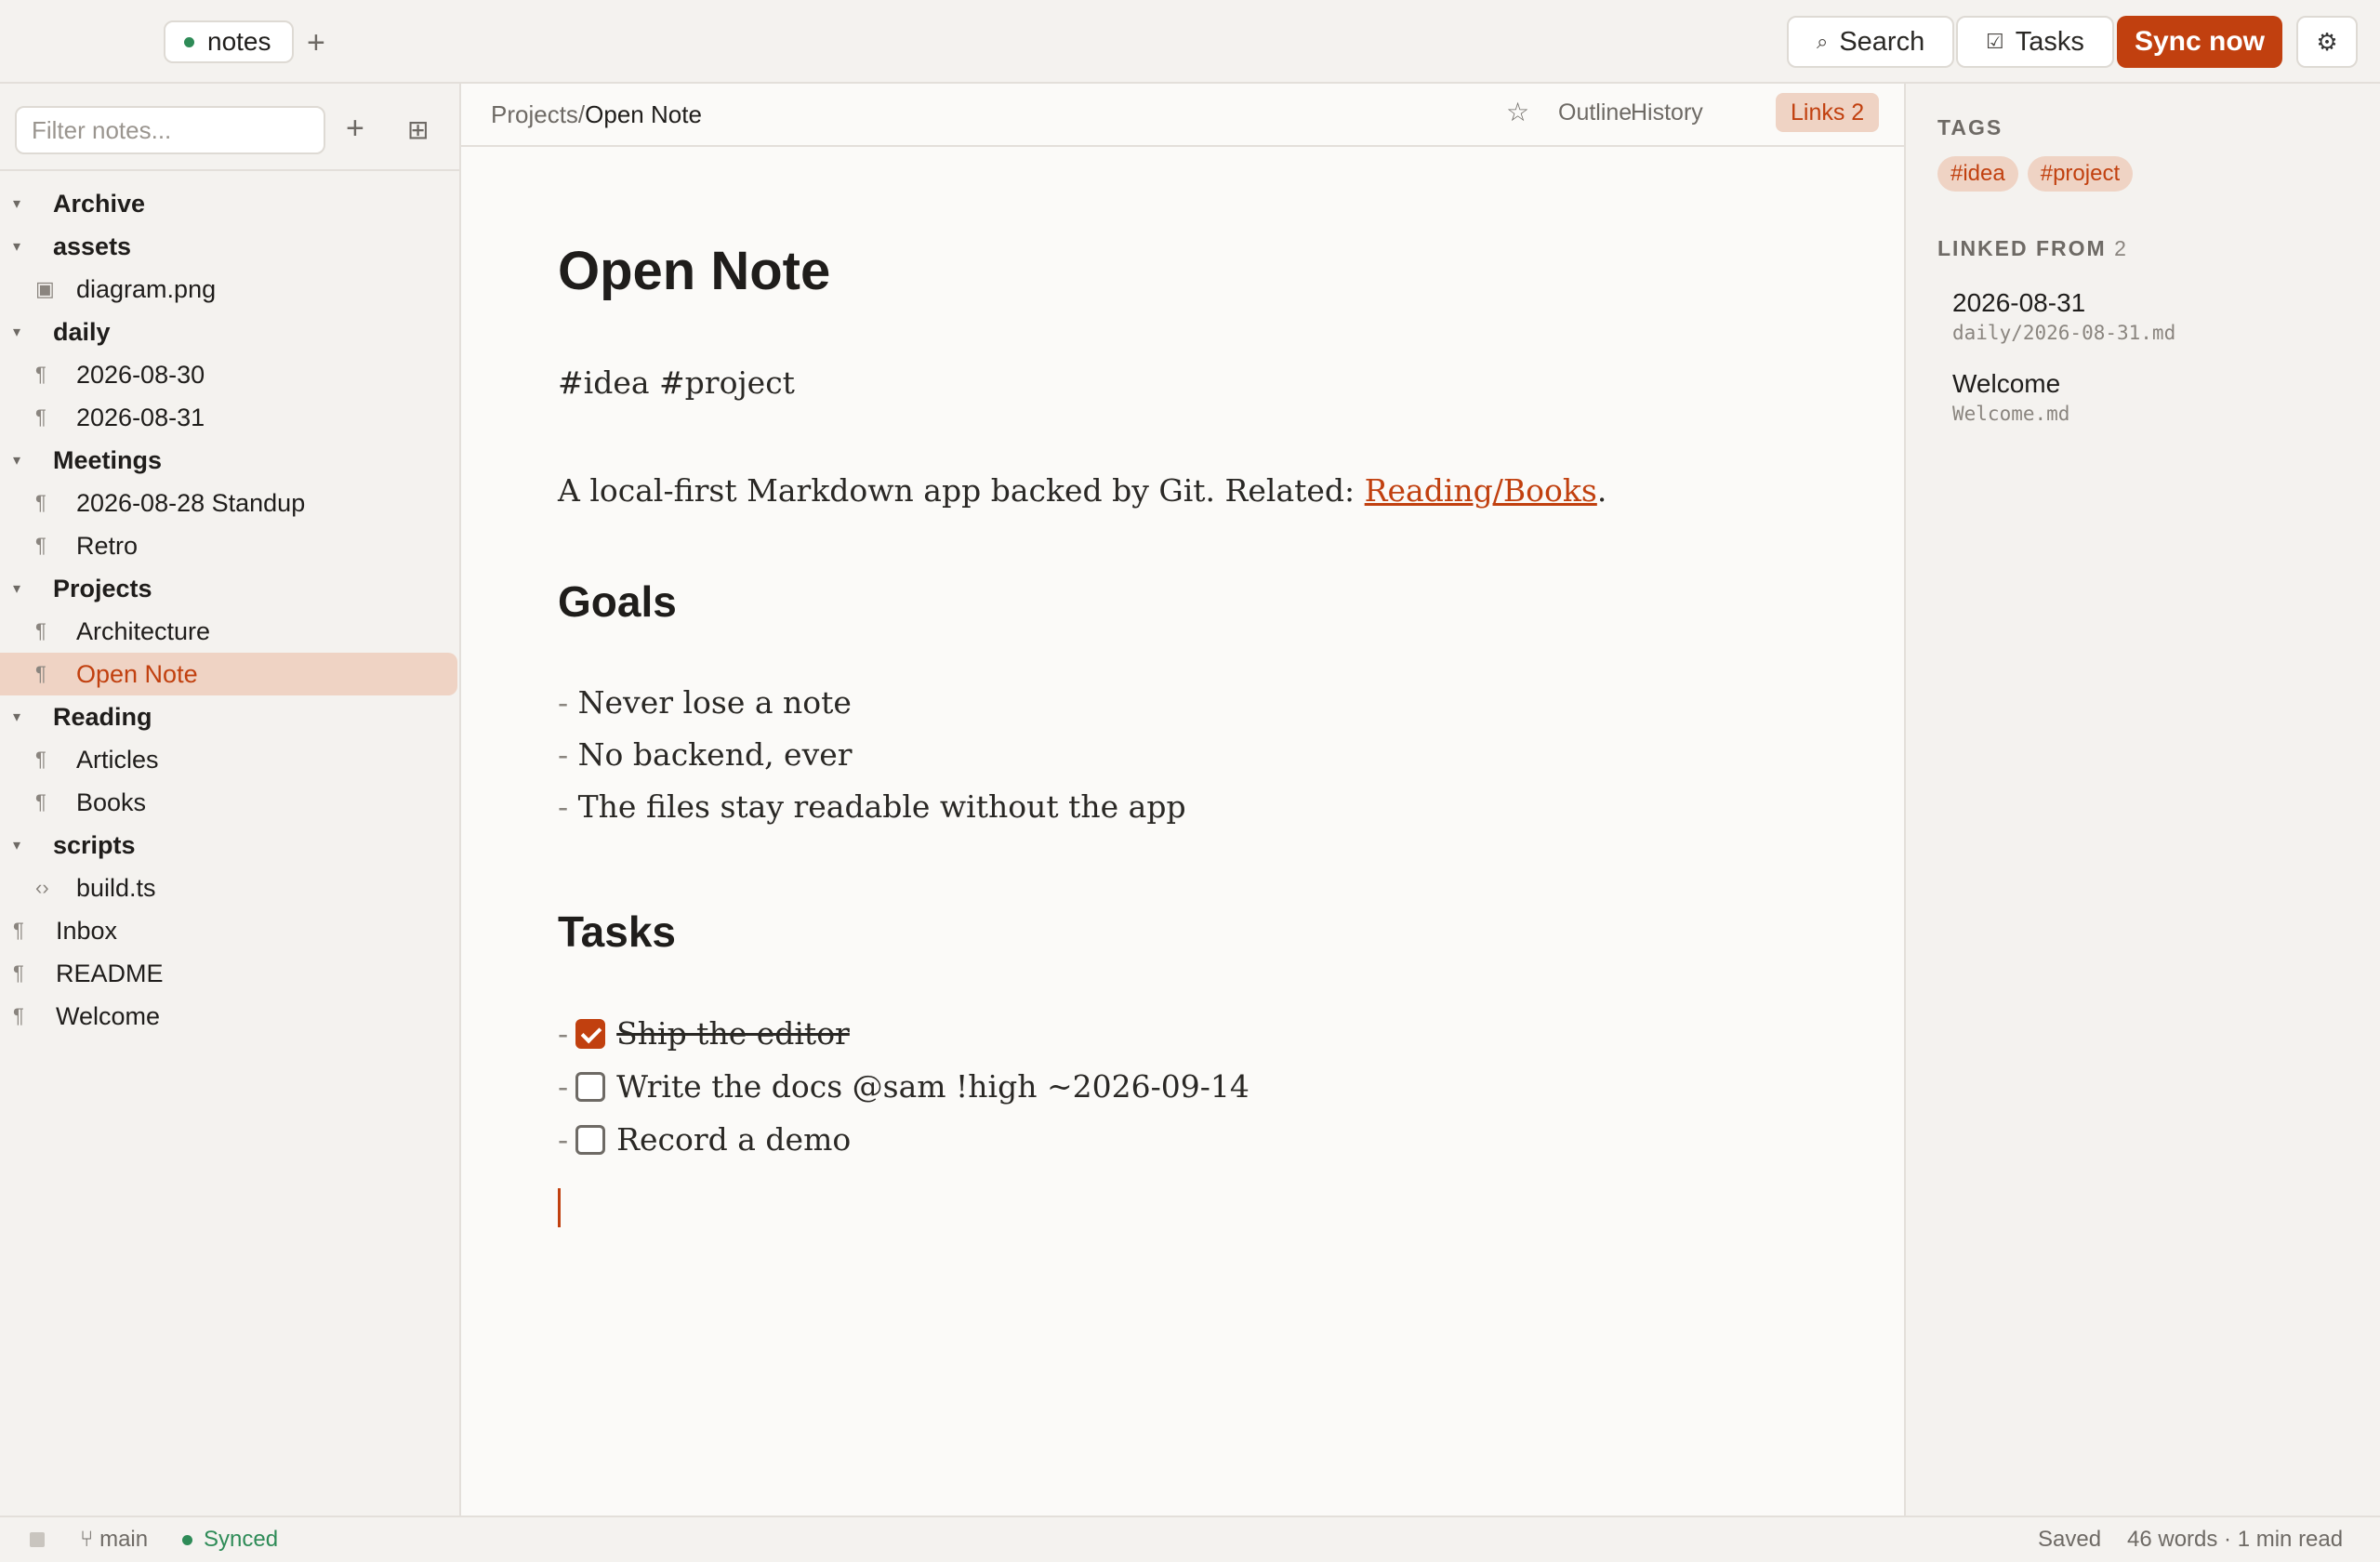 This screenshot has width=2380, height=1562. What do you see at coordinates (1667, 113) in the screenshot?
I see `tab-history: History` at bounding box center [1667, 113].